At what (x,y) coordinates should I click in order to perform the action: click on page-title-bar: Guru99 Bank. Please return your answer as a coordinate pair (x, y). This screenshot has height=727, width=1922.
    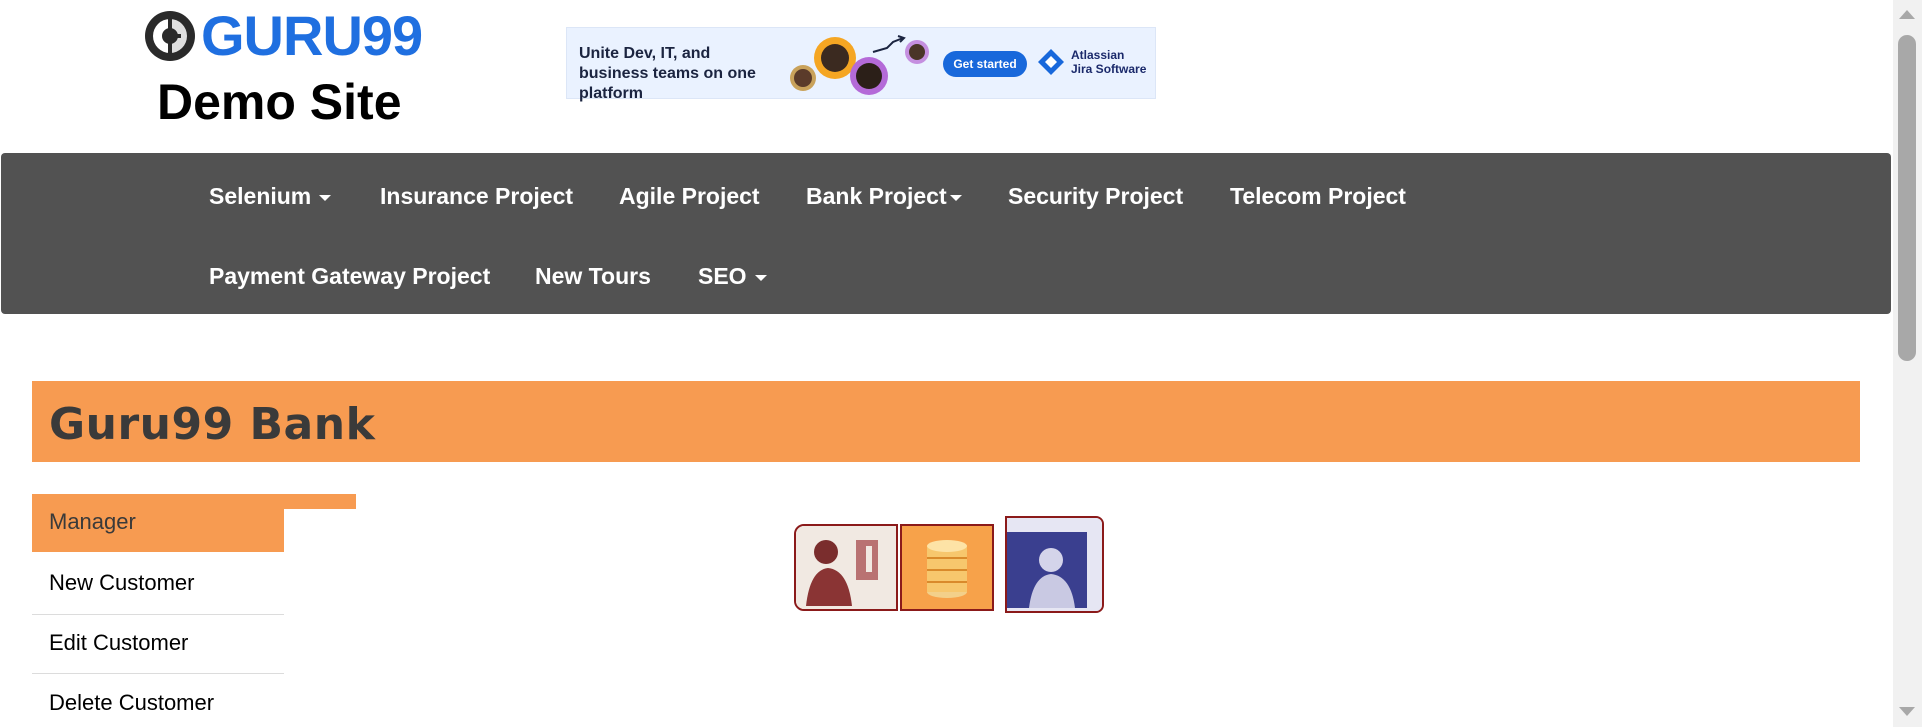
    Looking at the image, I should click on (946, 421).